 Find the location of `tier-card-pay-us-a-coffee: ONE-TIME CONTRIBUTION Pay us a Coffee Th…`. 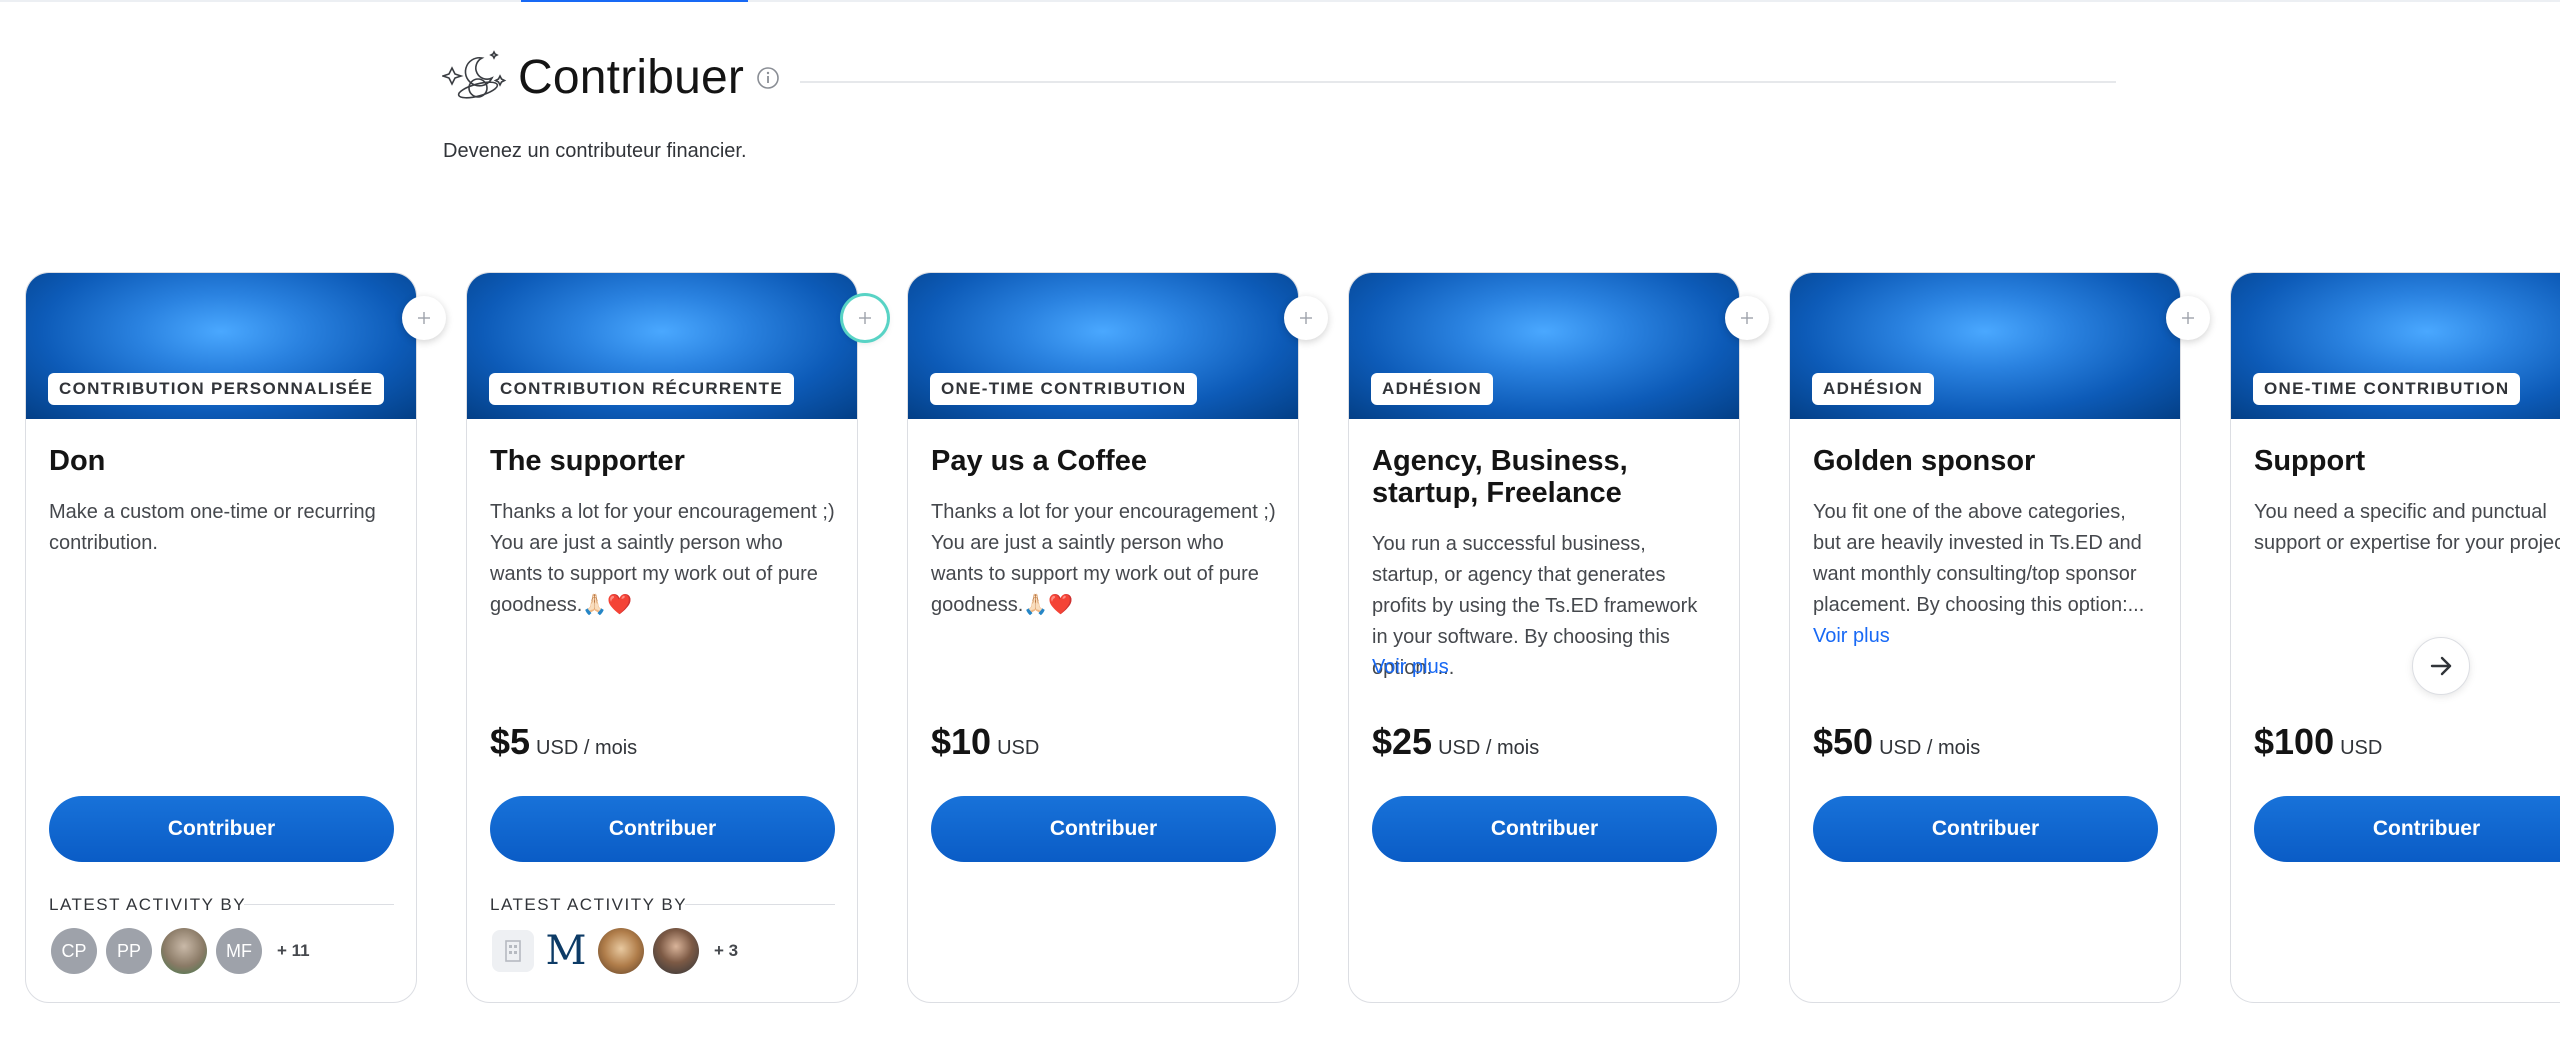

tier-card-pay-us-a-coffee: ONE-TIME CONTRIBUTION Pay us a Coffee Th… is located at coordinates (1103, 637).